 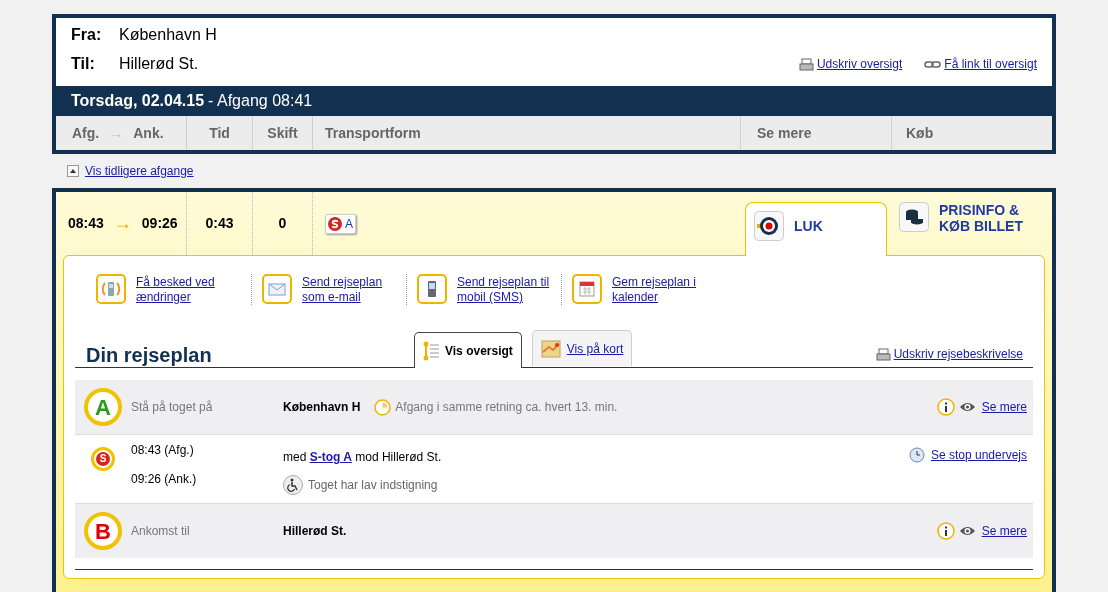 I want to click on action-link: Send rejseplan som e-mail, so click(x=352, y=289).